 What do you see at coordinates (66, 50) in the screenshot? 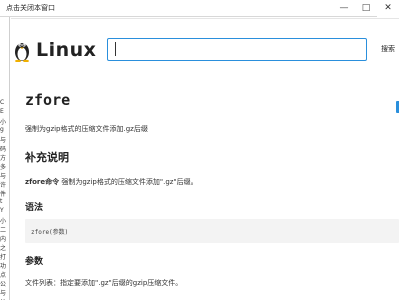
I see `logo-text: Linux` at bounding box center [66, 50].